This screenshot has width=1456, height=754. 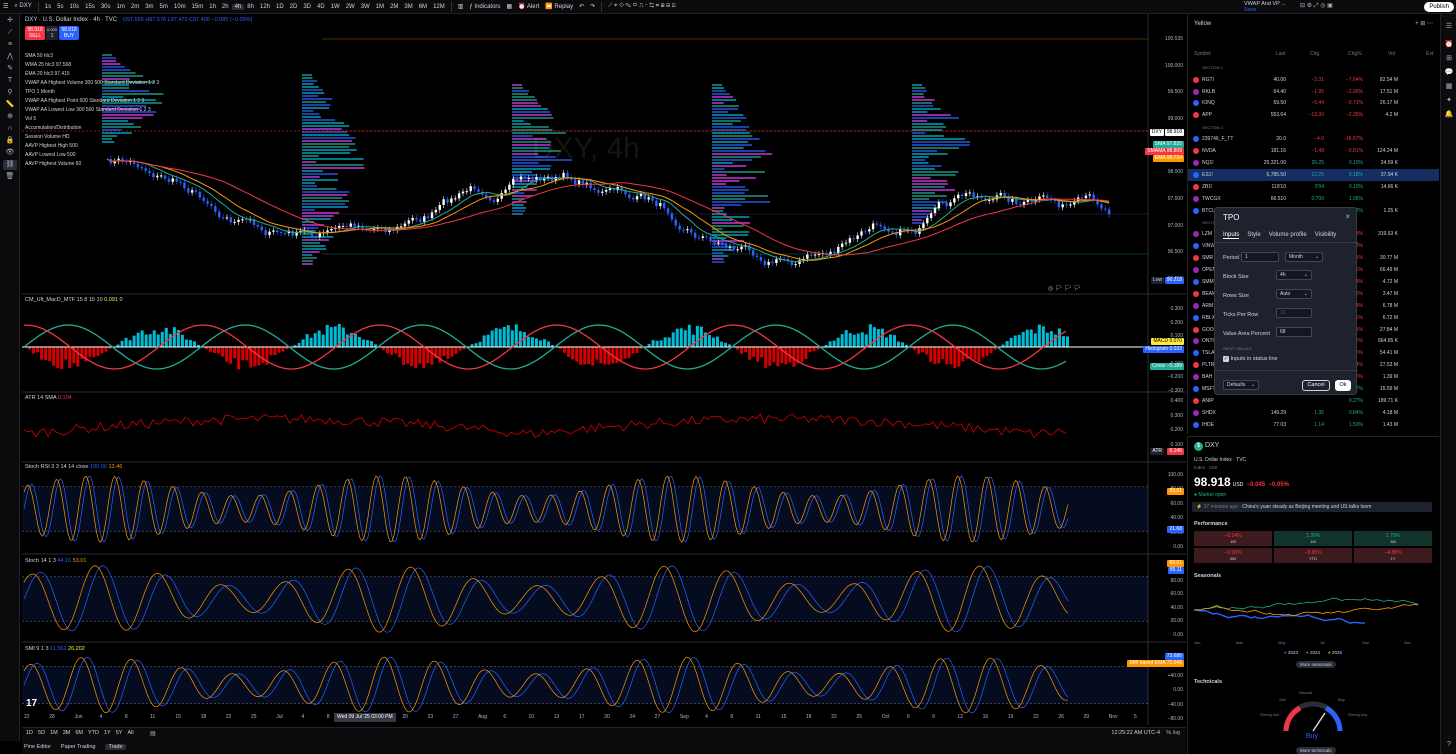 What do you see at coordinates (92, 137) in the screenshot?
I see `indicator-legend-item: Session Volume HD` at bounding box center [92, 137].